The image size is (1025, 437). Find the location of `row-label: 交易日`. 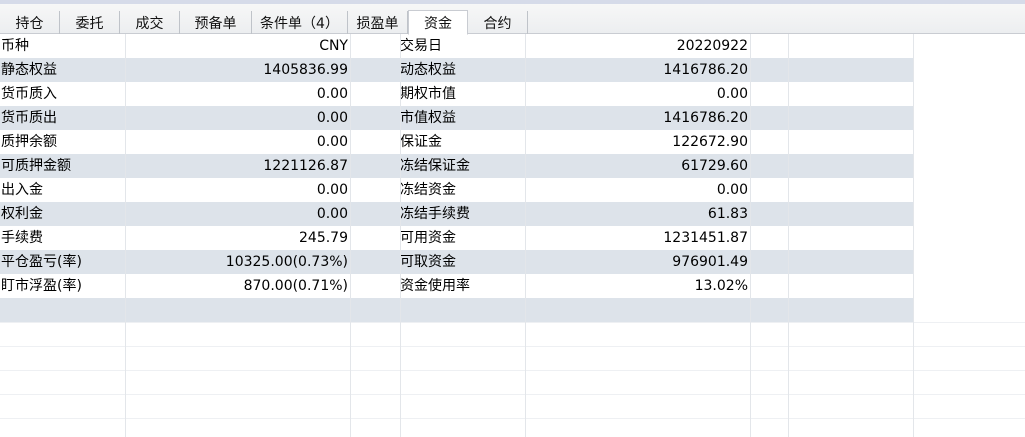

row-label: 交易日 is located at coordinates (421, 46).